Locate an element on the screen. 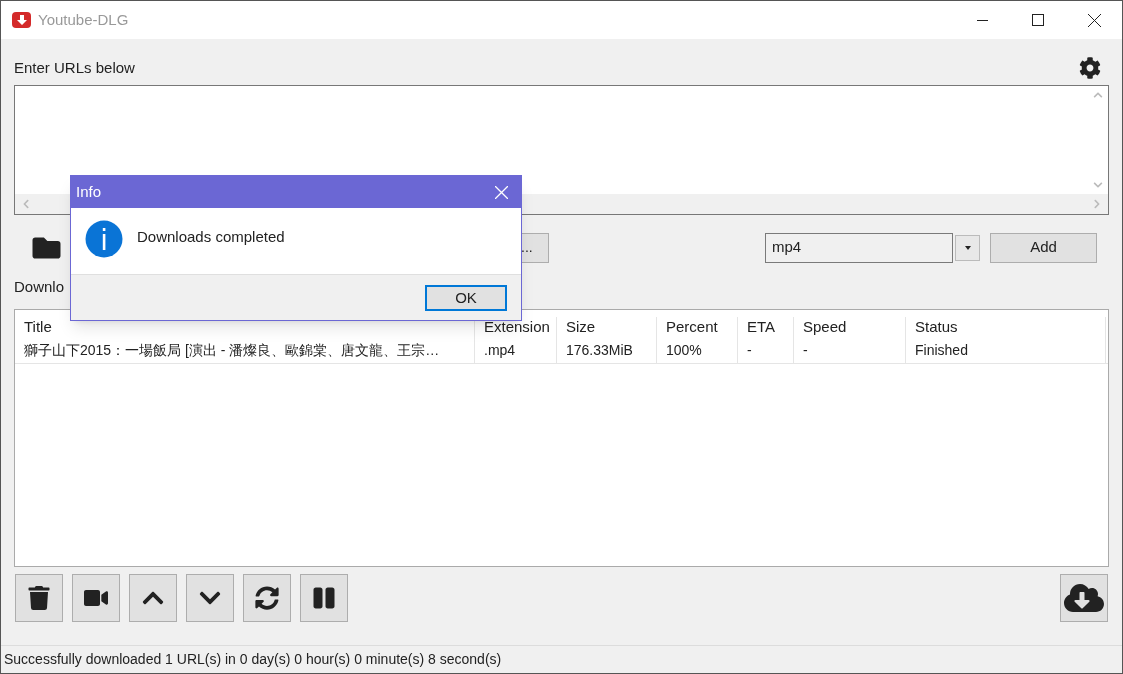 This screenshot has width=1123, height=674. trash-button is located at coordinates (39, 597).